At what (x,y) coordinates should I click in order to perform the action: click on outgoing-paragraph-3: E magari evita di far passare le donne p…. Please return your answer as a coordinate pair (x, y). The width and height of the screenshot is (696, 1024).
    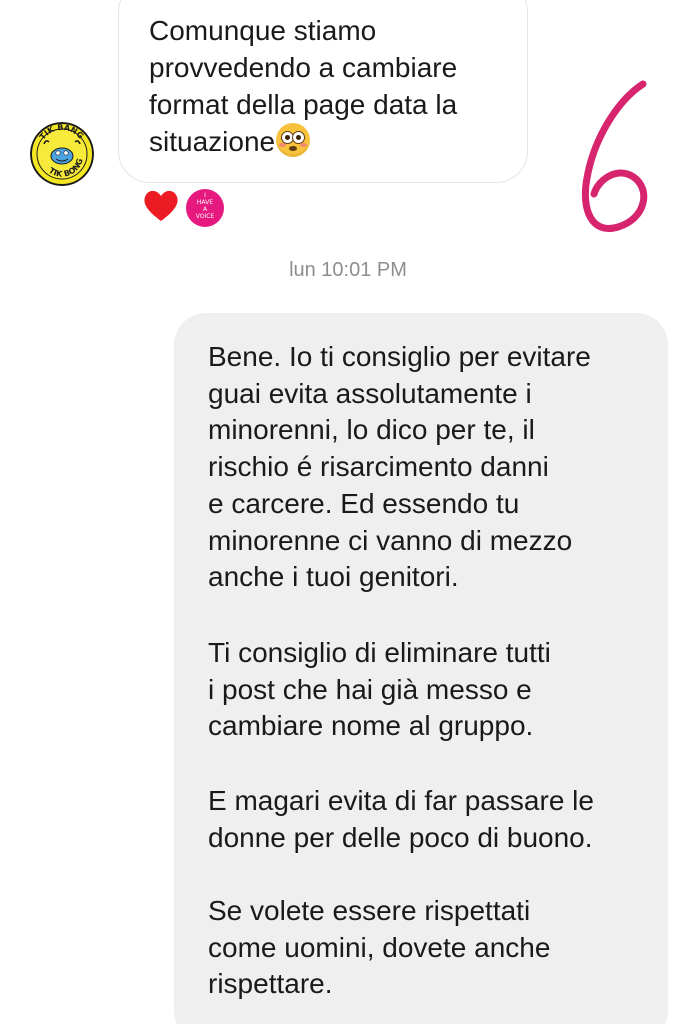
    Looking at the image, I should click on (401, 819).